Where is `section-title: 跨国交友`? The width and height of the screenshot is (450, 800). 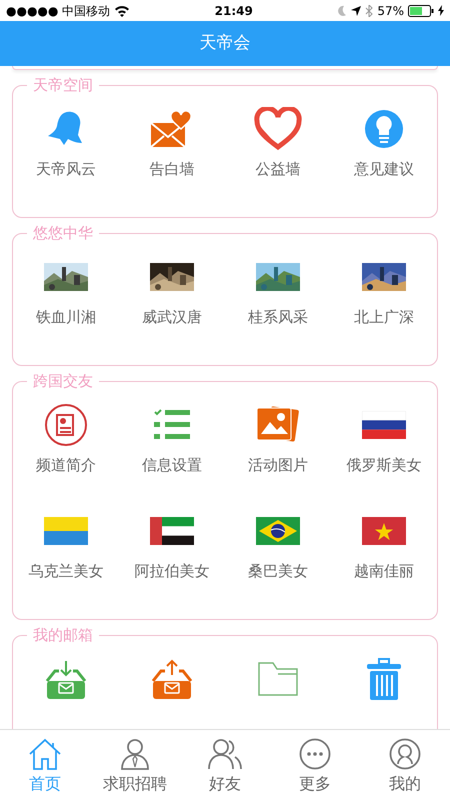
section-title: 跨国交友 is located at coordinates (63, 382).